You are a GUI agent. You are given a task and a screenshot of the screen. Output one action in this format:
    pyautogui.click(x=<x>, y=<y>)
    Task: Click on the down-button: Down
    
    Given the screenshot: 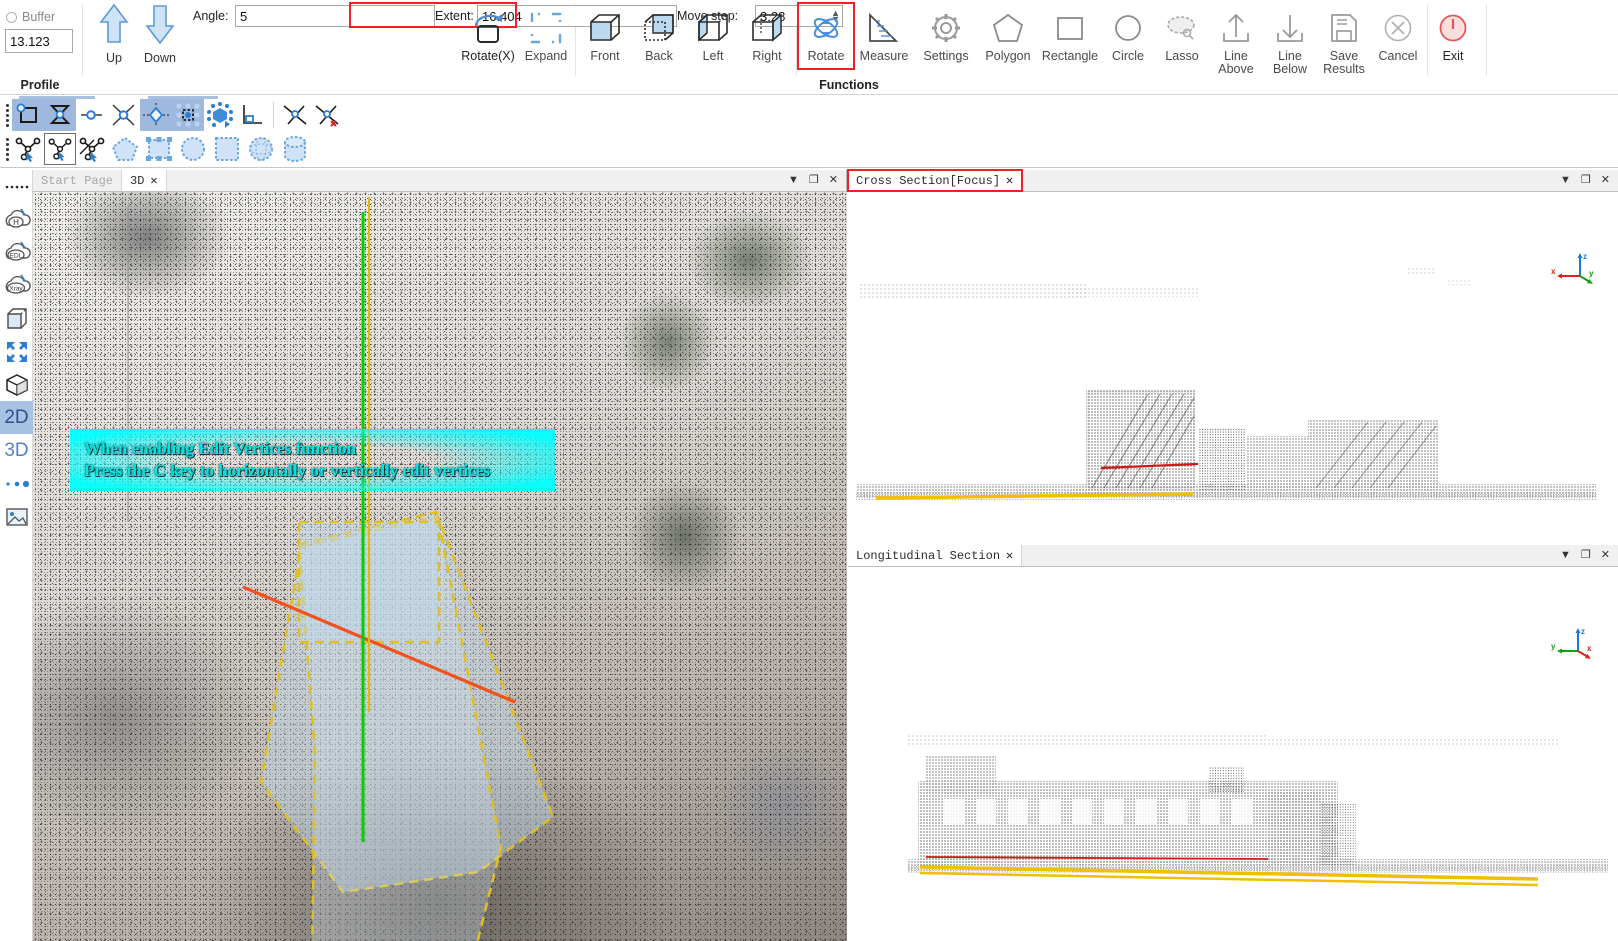 What is the action you would take?
    pyautogui.click(x=160, y=33)
    